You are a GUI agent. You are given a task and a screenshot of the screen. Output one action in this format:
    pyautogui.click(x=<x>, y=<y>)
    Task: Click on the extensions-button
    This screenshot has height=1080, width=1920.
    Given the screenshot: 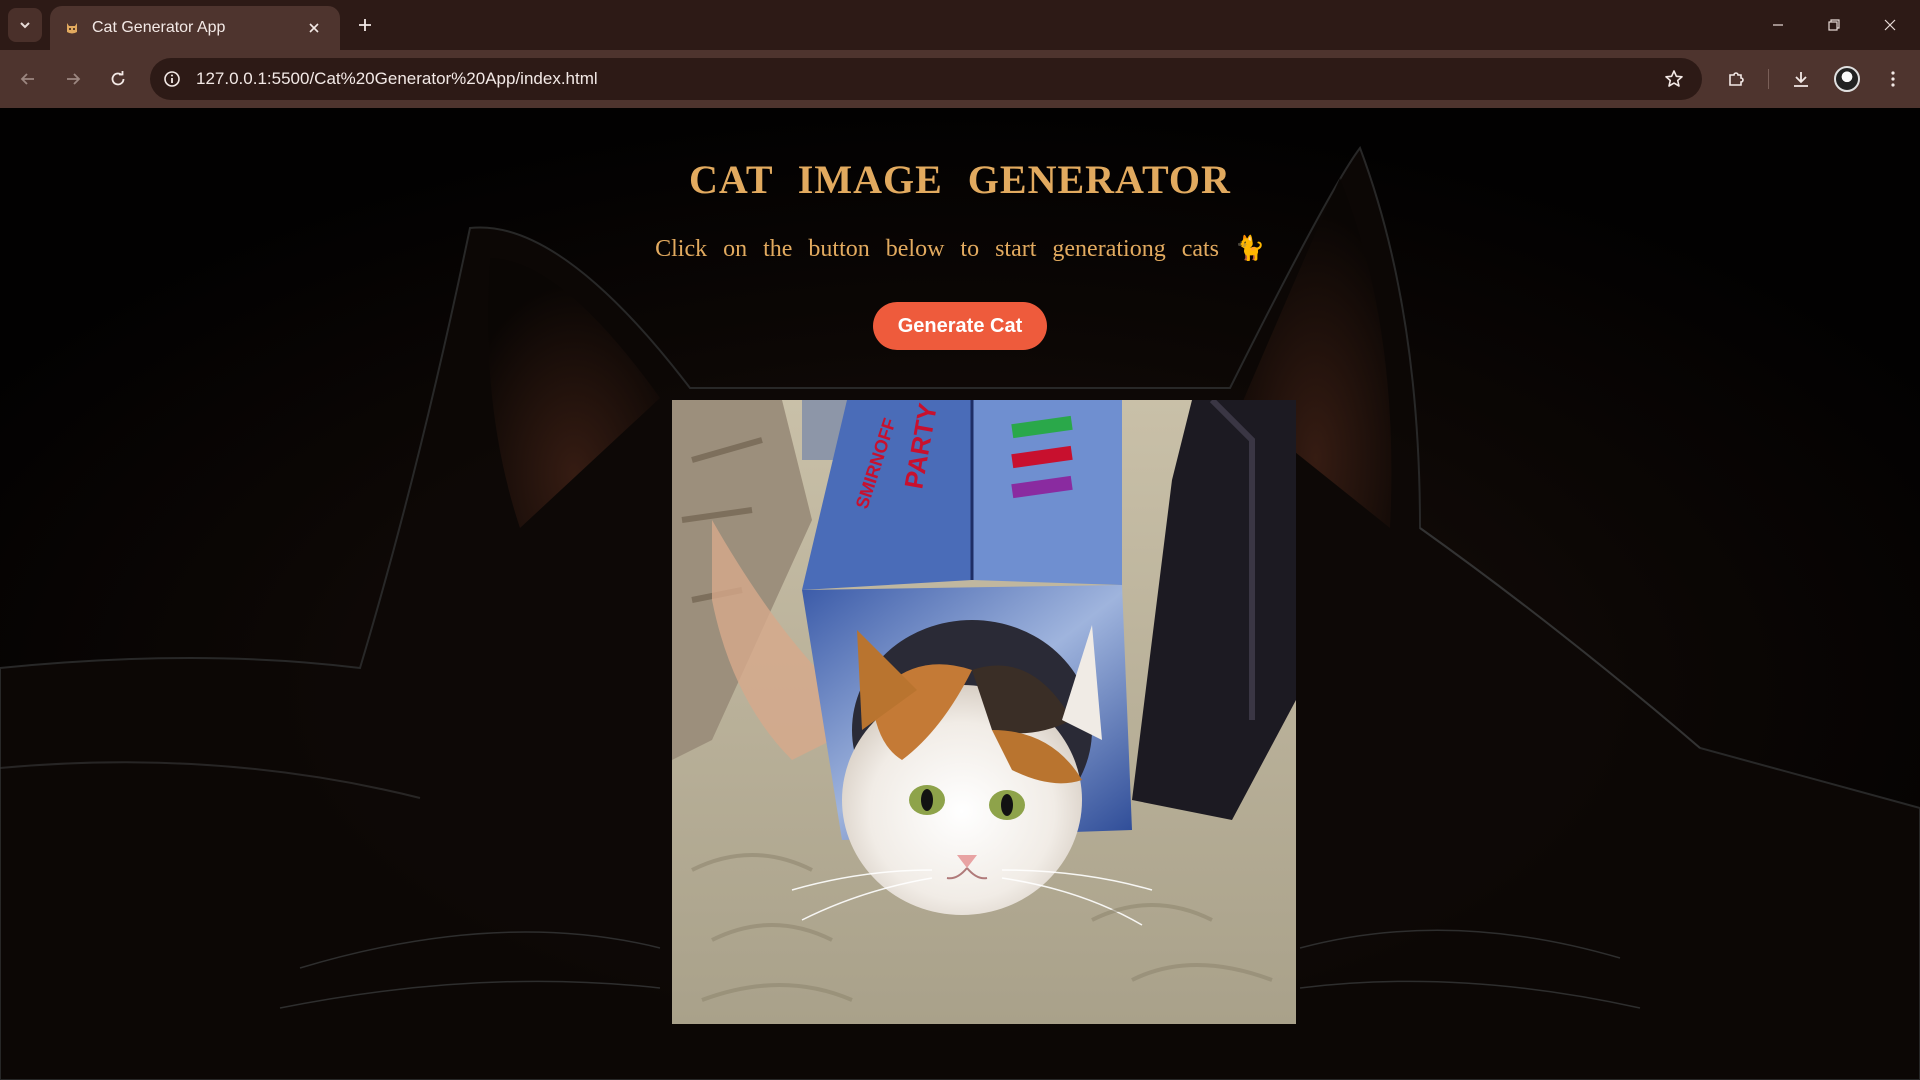 What is the action you would take?
    pyautogui.click(x=1736, y=79)
    